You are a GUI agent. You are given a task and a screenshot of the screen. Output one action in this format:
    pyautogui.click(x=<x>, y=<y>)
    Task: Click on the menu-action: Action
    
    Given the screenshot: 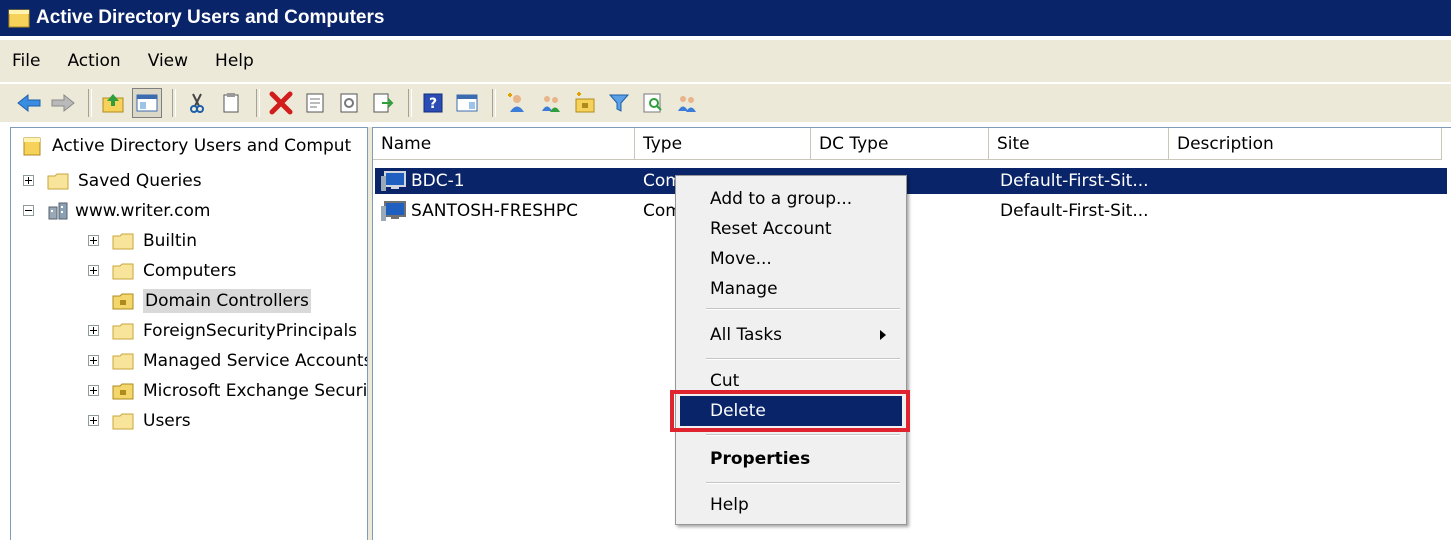 What is the action you would take?
    pyautogui.click(x=95, y=61)
    